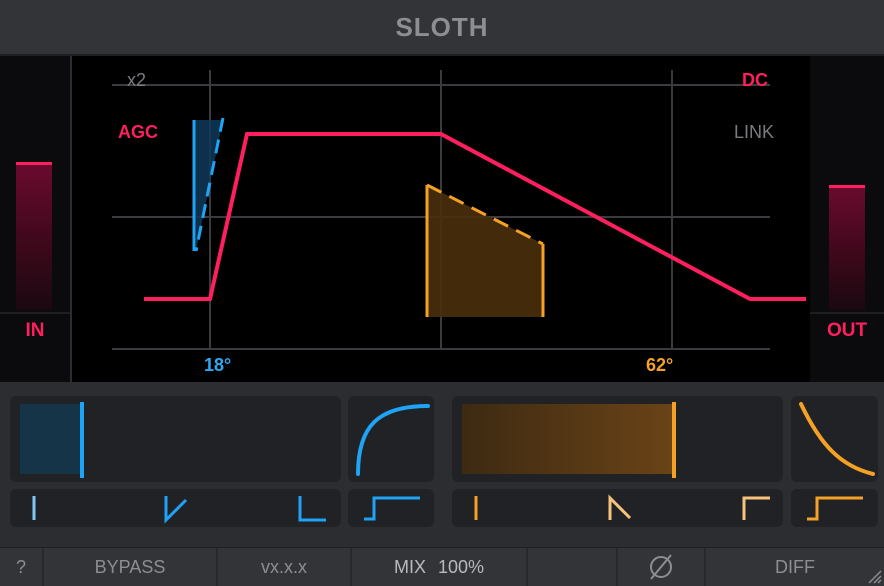 This screenshot has width=884, height=586. Describe the element at coordinates (35, 330) in the screenshot. I see `input-meter-label: IN` at that location.